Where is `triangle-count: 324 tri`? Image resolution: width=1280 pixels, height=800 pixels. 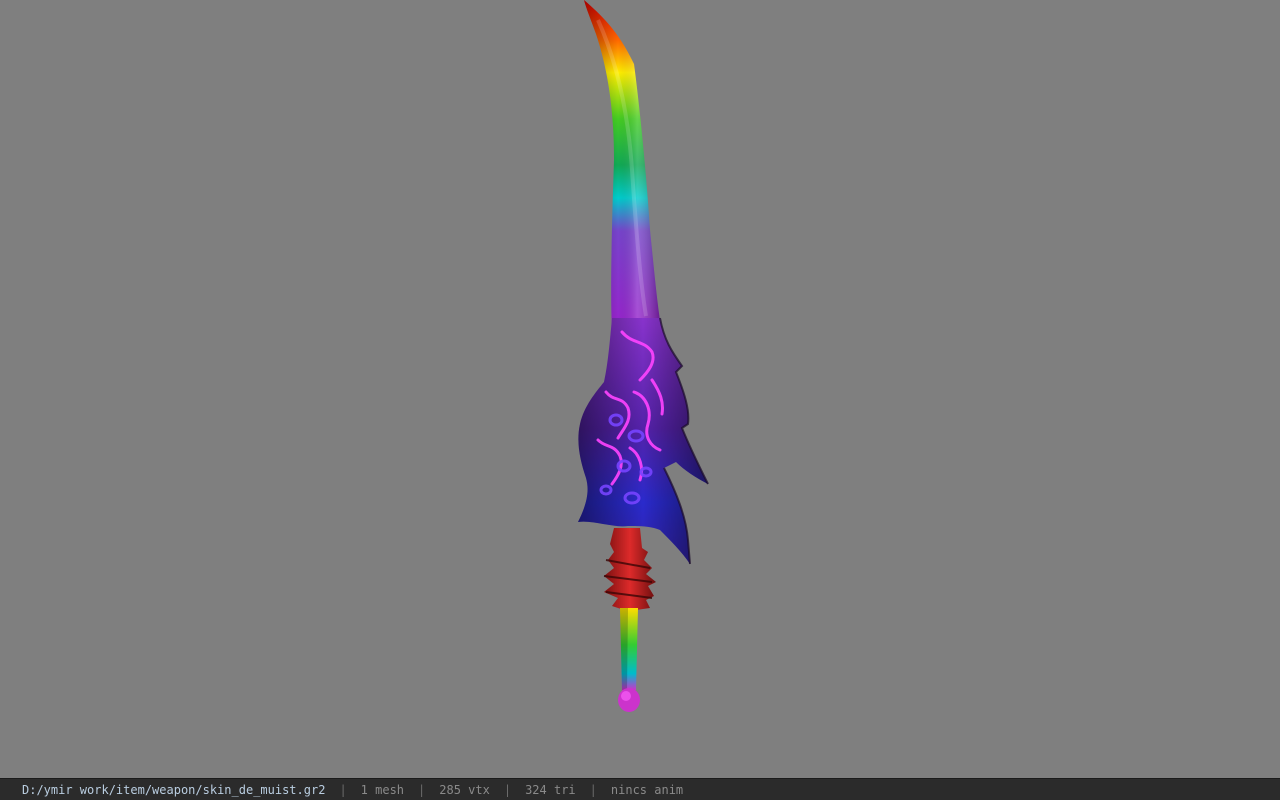 triangle-count: 324 tri is located at coordinates (550, 789).